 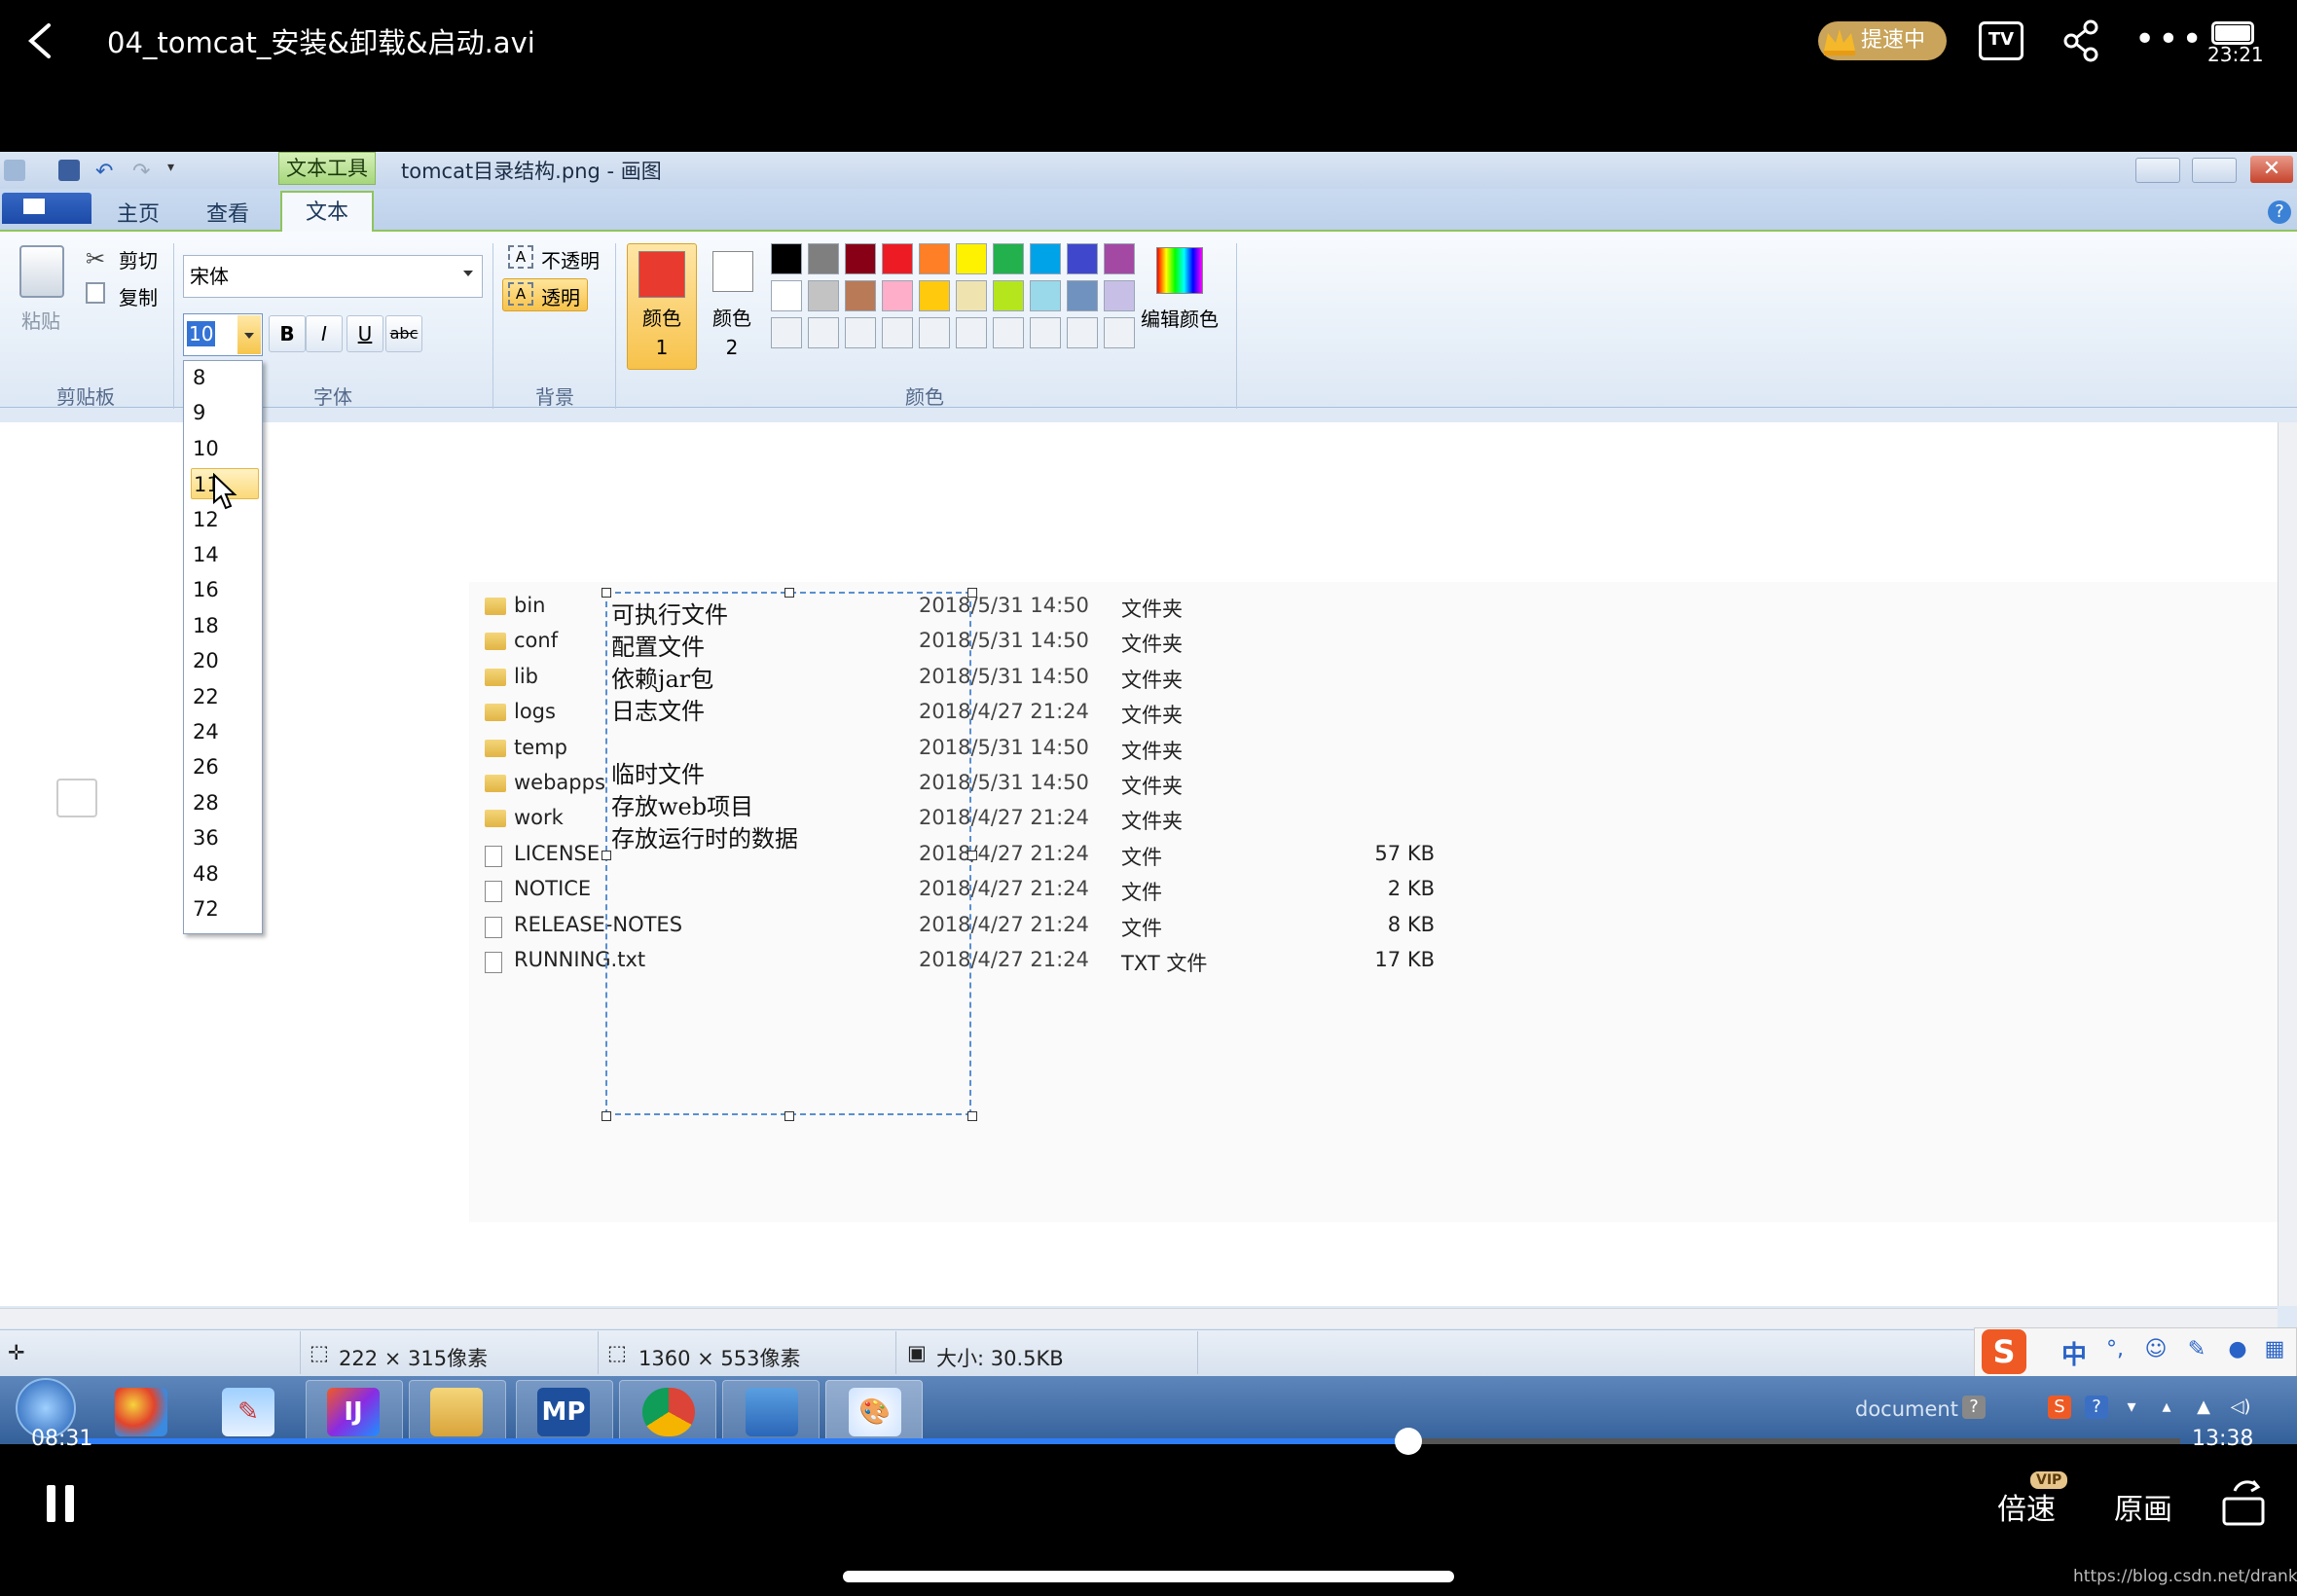 What do you see at coordinates (225, 626) in the screenshot?
I see `font-size-option: 18` at bounding box center [225, 626].